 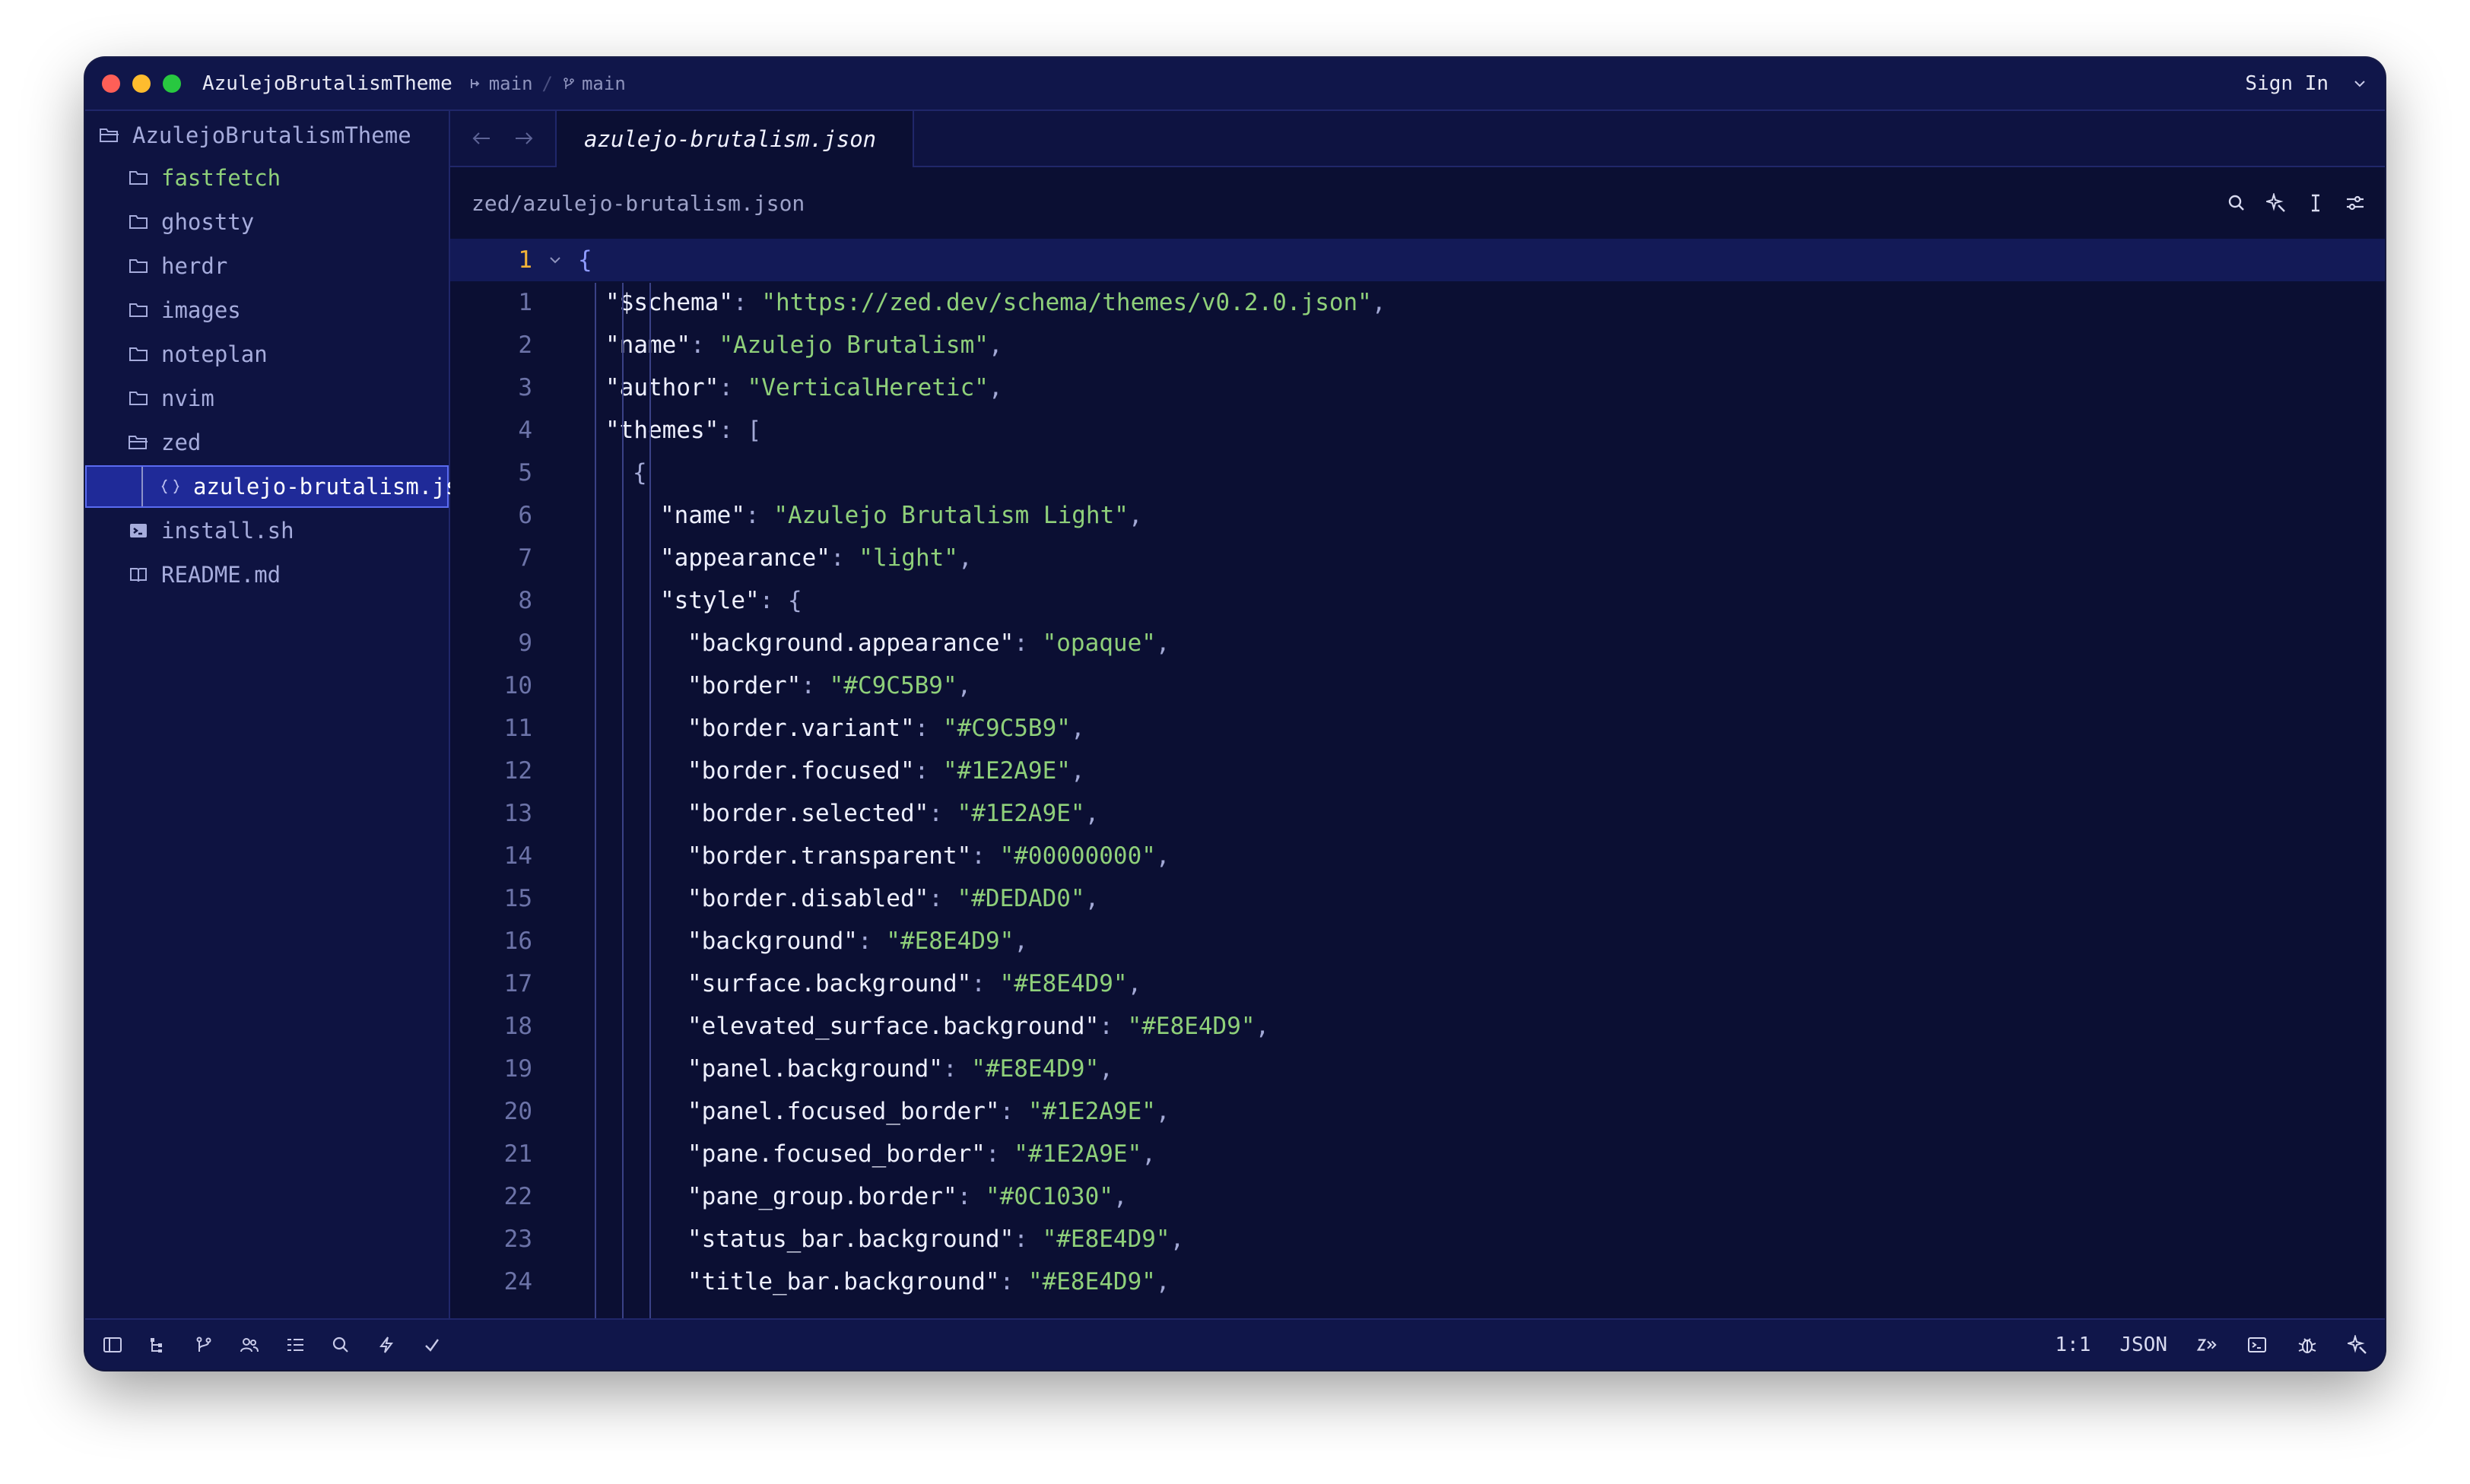 What do you see at coordinates (524, 138) in the screenshot?
I see `arrow-right-icon` at bounding box center [524, 138].